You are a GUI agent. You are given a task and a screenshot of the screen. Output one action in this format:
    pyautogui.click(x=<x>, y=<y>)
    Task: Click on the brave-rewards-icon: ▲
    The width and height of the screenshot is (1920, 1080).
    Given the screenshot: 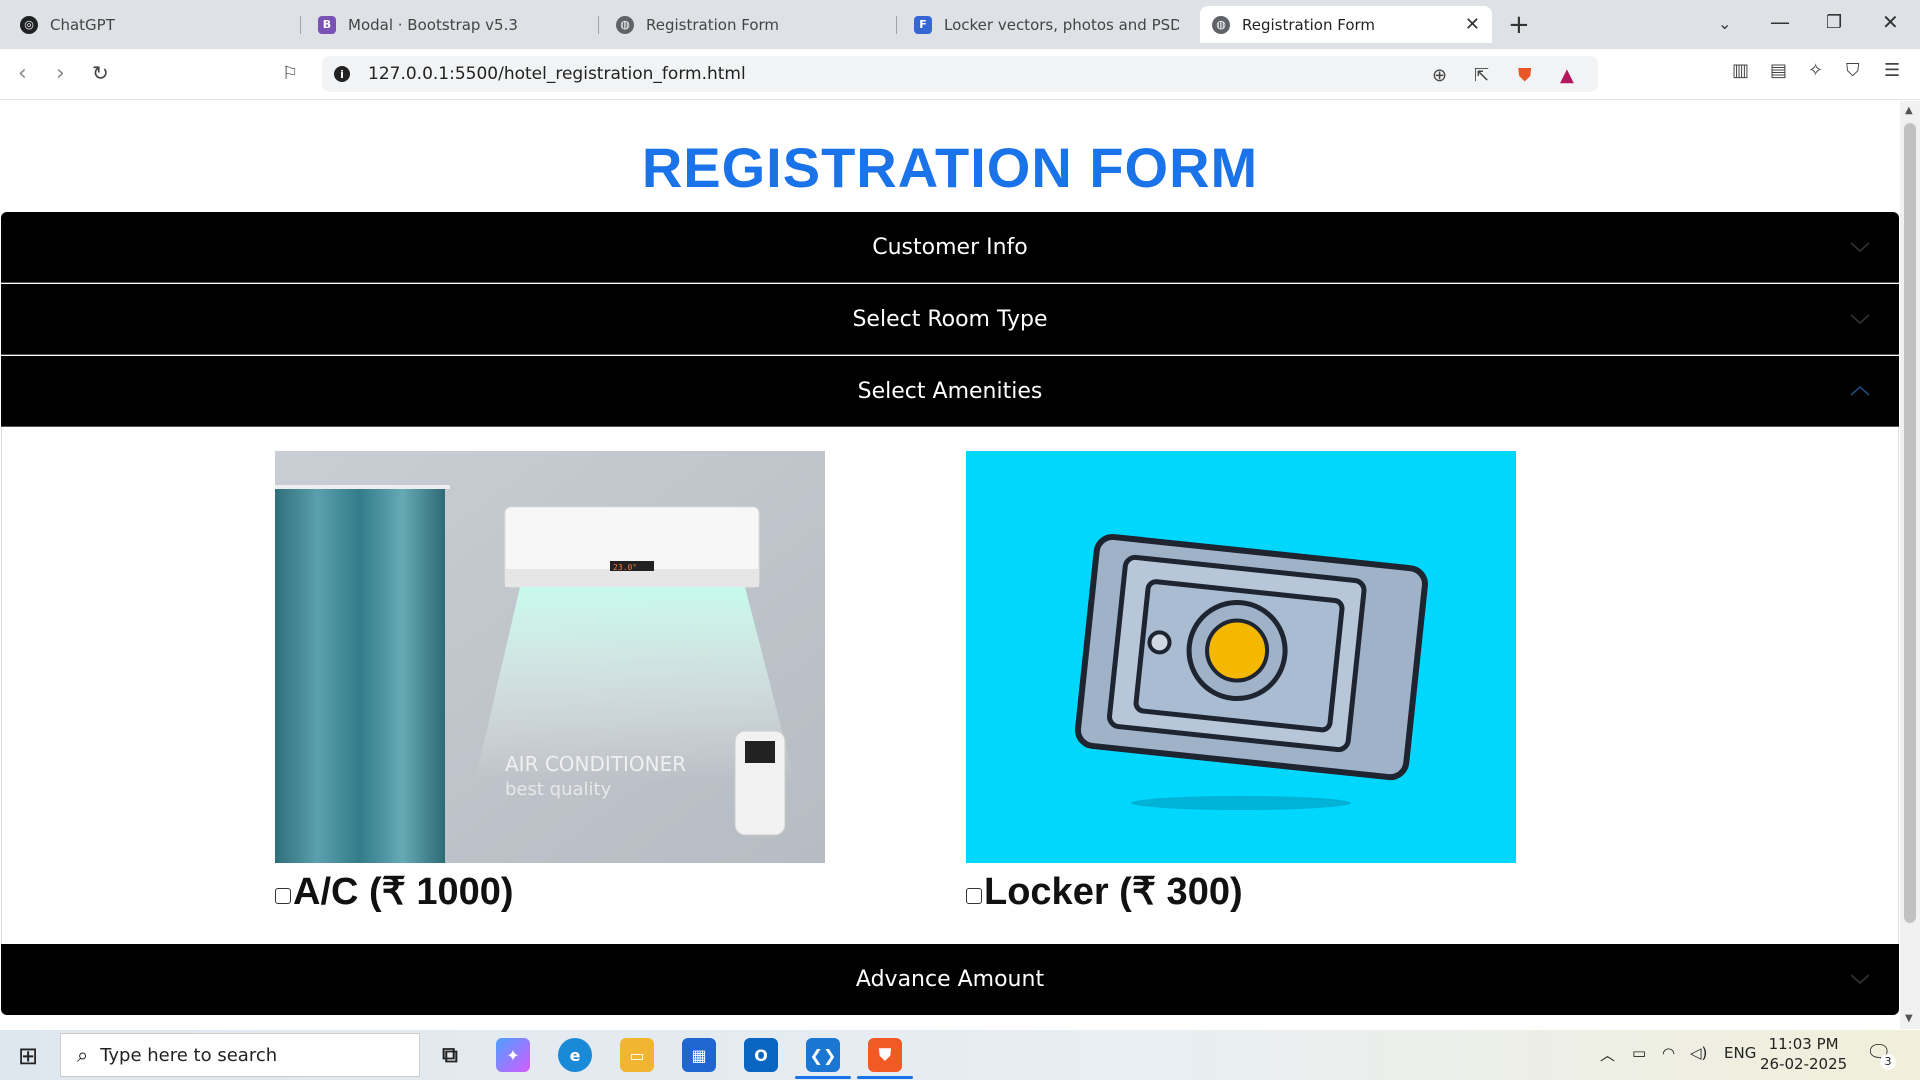 What is the action you would take?
    pyautogui.click(x=1567, y=75)
    